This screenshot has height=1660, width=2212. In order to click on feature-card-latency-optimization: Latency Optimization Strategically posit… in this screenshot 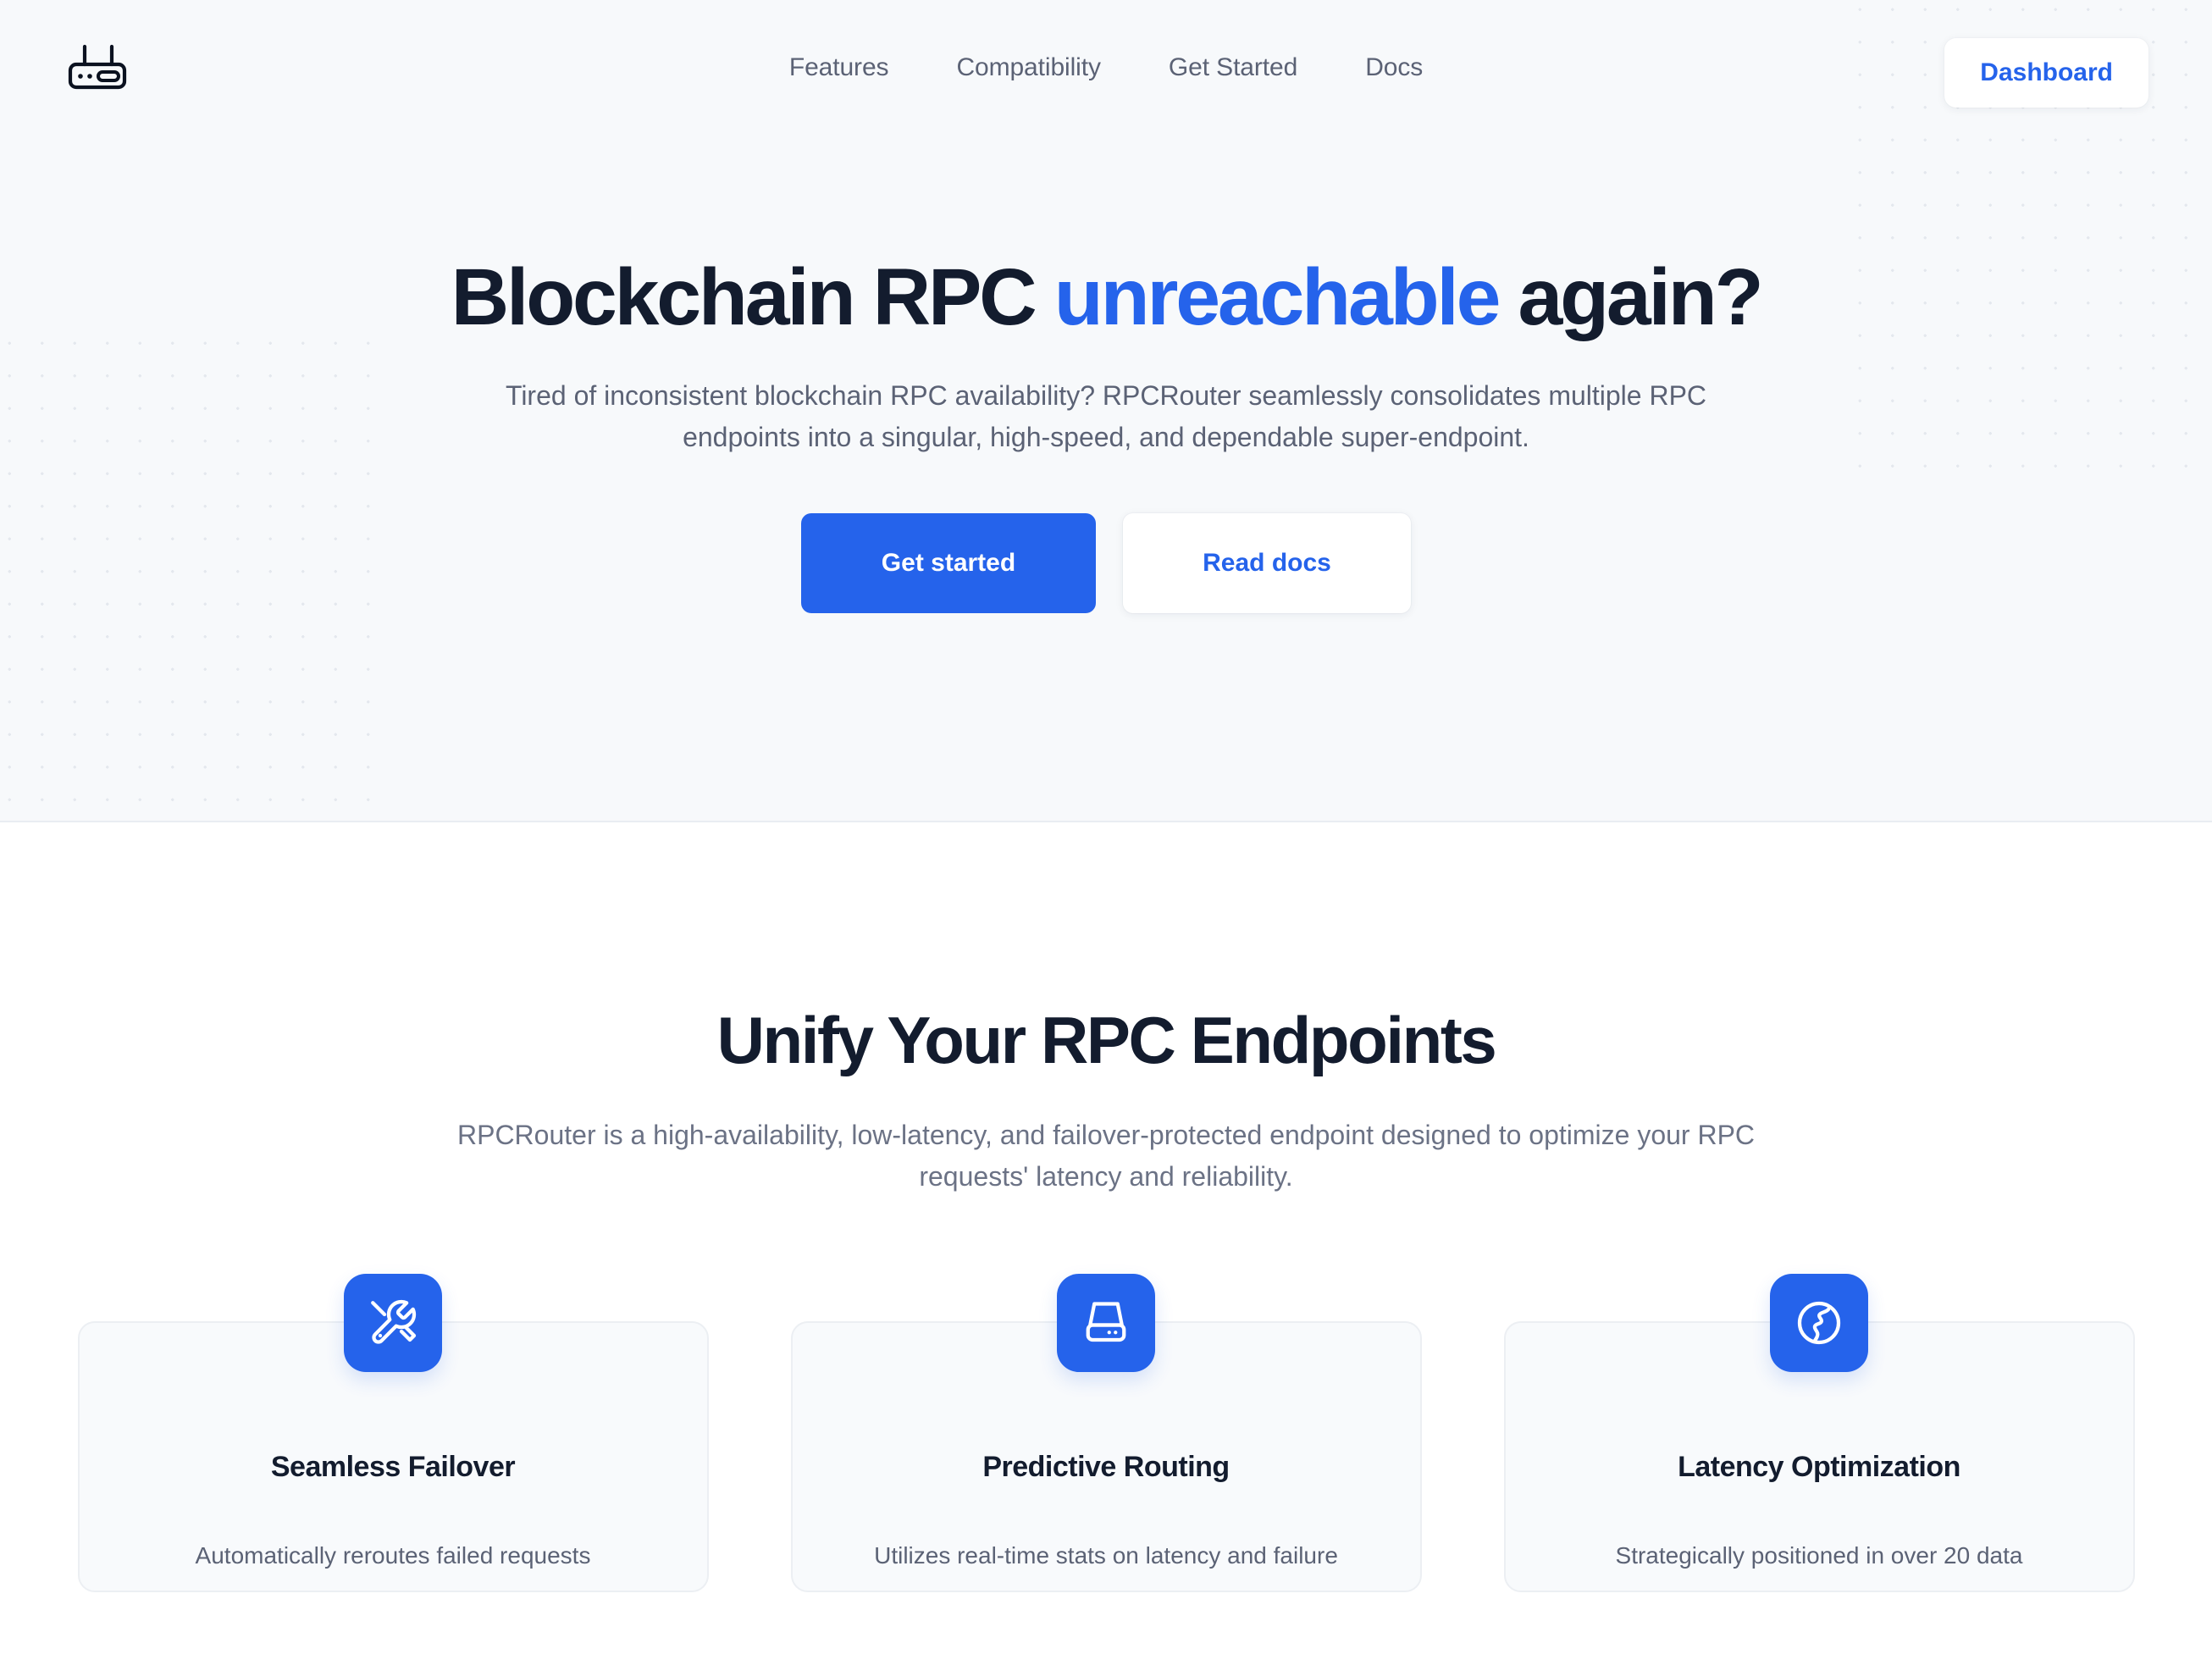, I will do `click(1819, 1432)`.